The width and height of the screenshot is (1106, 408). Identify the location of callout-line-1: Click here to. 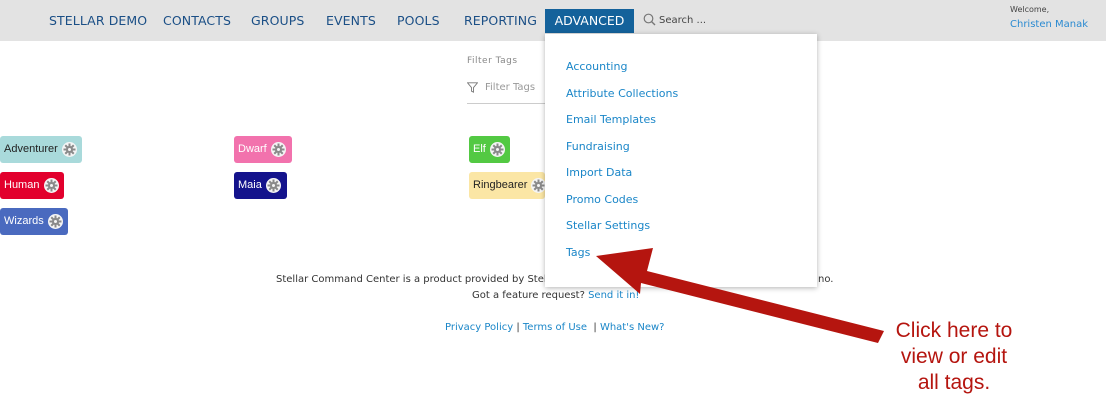
(954, 330).